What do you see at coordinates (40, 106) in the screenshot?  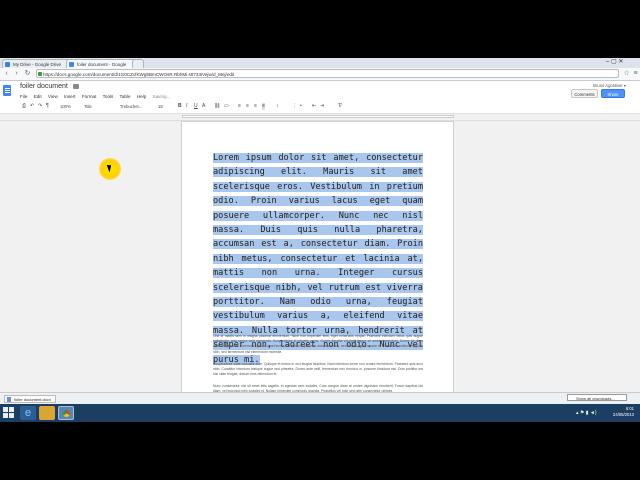 I see `redo-icon: ↷` at bounding box center [40, 106].